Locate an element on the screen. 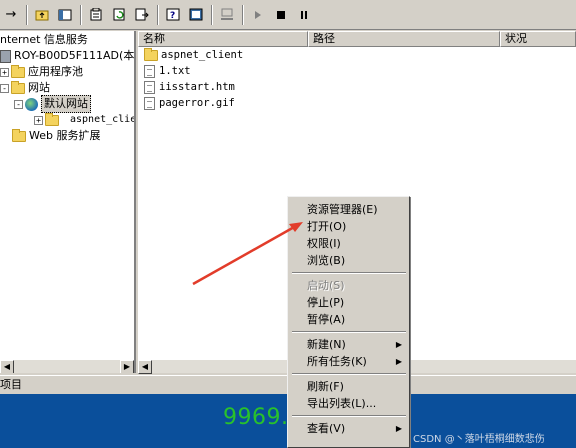 The height and width of the screenshot is (448, 576). annotation-arrow-icon is located at coordinates (247, 254).